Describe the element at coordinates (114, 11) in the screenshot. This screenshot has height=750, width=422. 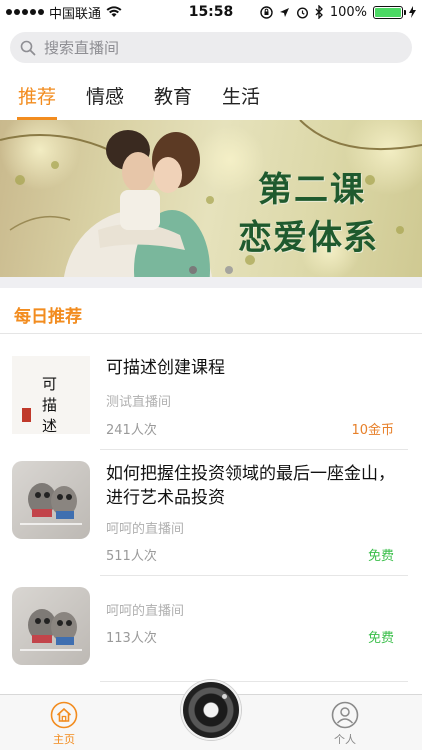
I see `wifi-icon` at that location.